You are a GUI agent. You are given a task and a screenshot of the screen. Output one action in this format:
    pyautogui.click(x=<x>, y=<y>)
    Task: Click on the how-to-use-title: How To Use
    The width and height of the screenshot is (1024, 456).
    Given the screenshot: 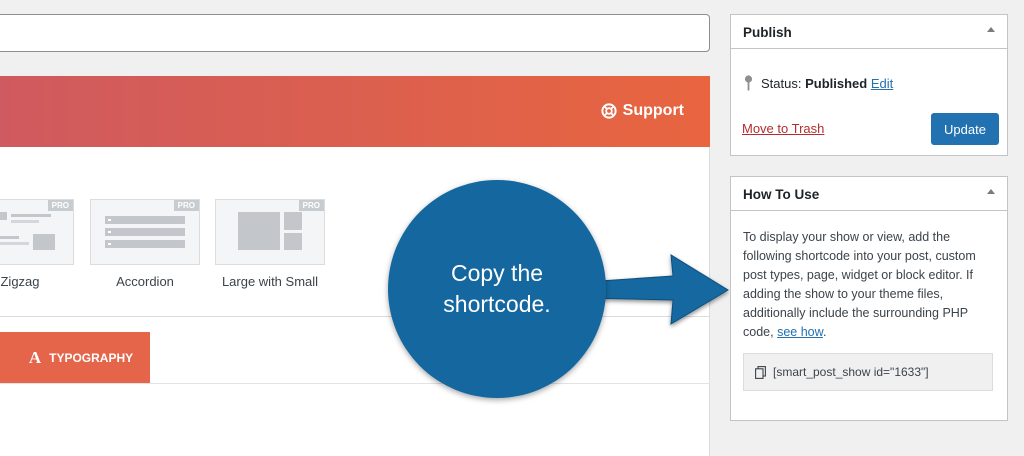 What is the action you would take?
    pyautogui.click(x=781, y=194)
    